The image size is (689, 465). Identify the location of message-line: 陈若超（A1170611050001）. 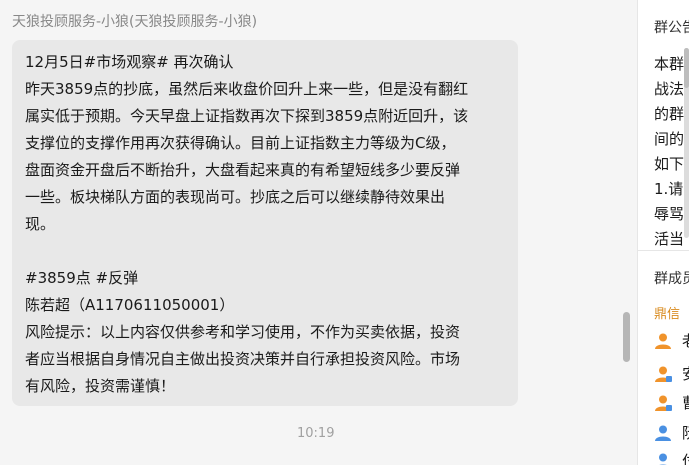
(130, 305).